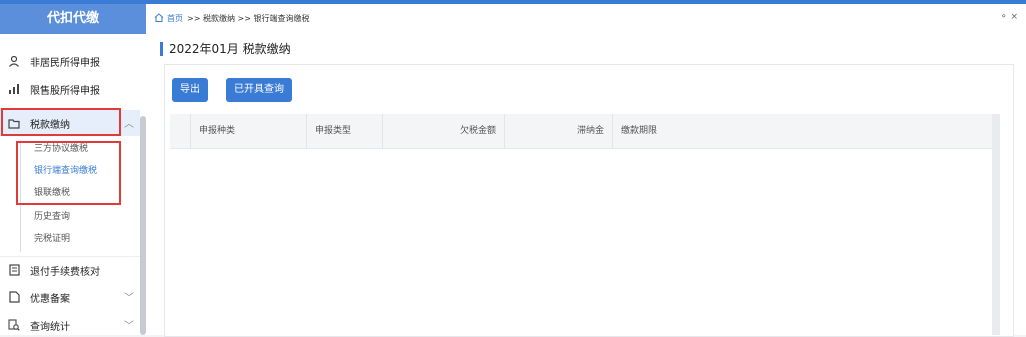  I want to click on sidebar-item-label: 退付手续费核对, so click(65, 272).